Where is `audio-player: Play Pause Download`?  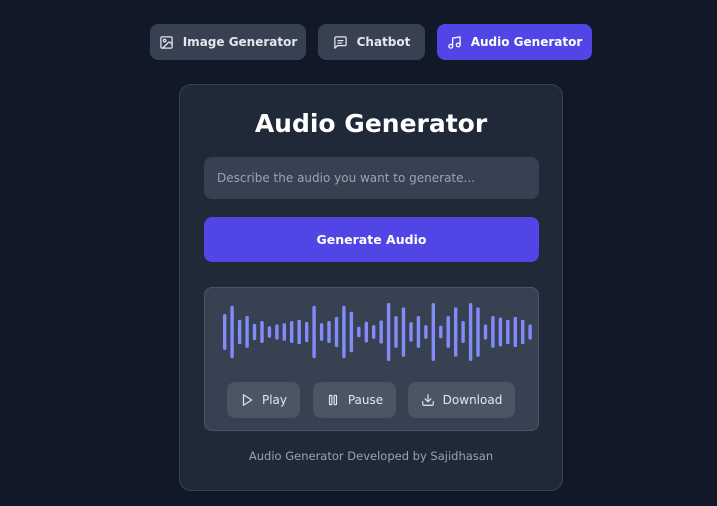
audio-player: Play Pause Download is located at coordinates (371, 359).